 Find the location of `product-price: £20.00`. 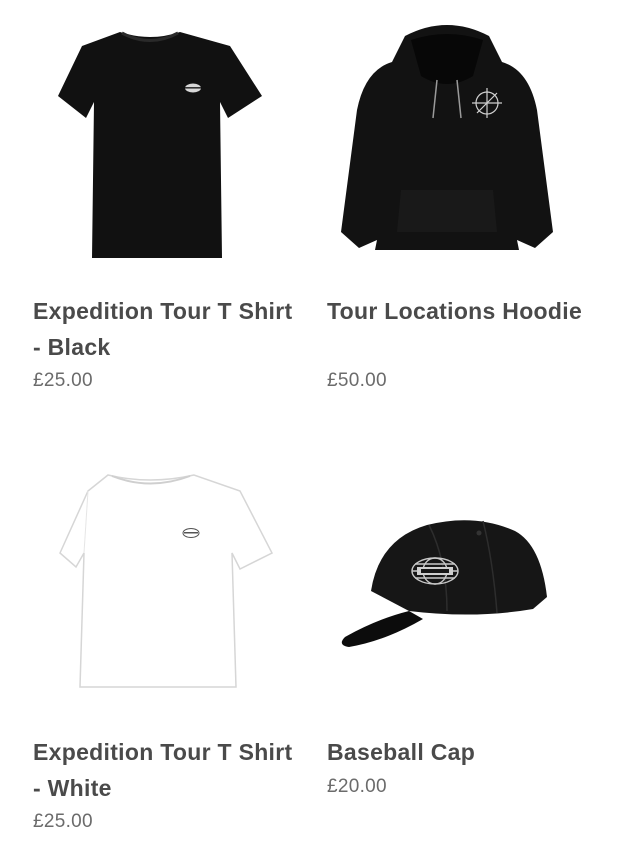

product-price: £20.00 is located at coordinates (357, 786).